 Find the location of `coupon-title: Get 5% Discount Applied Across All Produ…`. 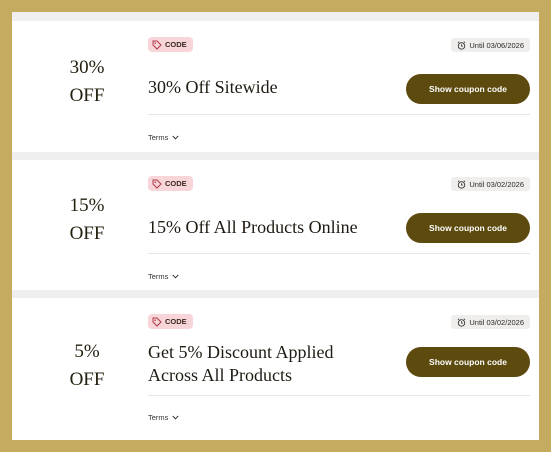

coupon-title: Get 5% Discount Applied Across All Produ… is located at coordinates (240, 364).